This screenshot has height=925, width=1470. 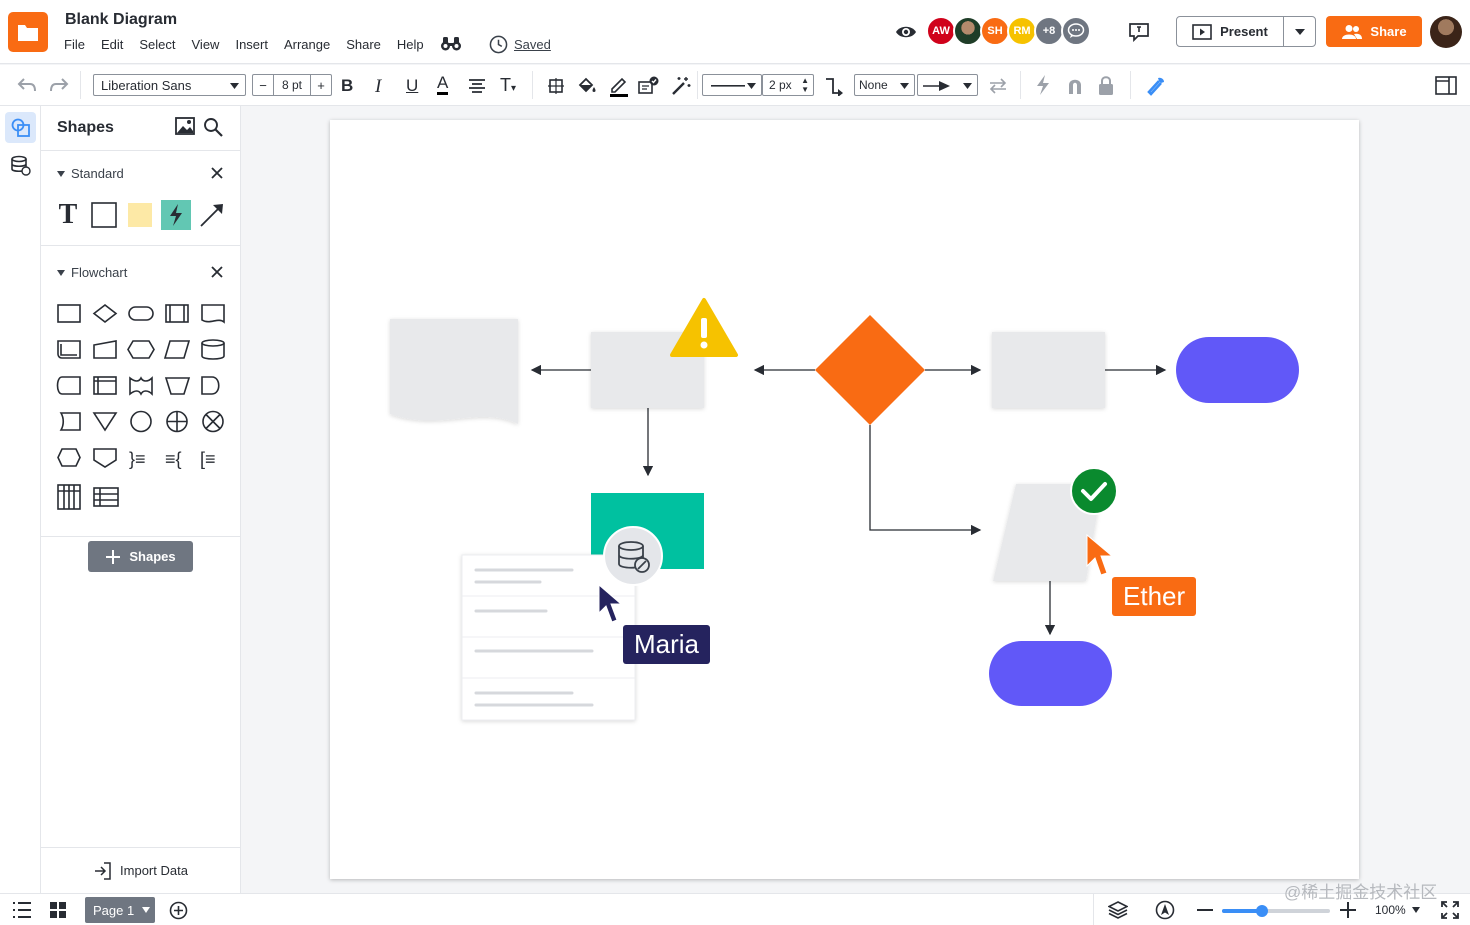 I want to click on font-size-value: 8 pt, so click(x=292, y=85).